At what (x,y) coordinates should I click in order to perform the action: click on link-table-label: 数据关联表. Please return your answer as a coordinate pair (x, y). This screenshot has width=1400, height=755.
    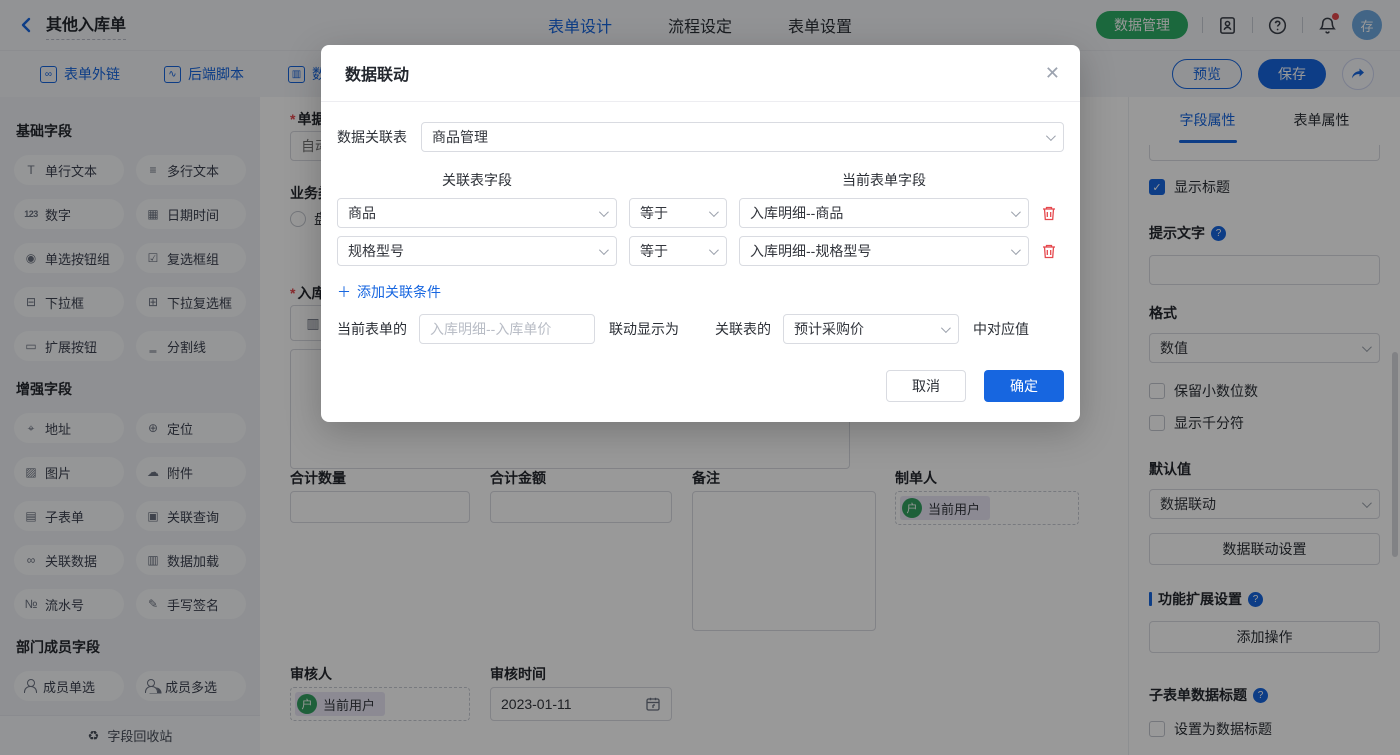
    Looking at the image, I should click on (372, 137).